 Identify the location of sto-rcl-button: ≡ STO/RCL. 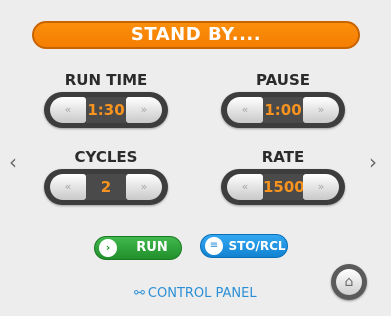
(244, 246).